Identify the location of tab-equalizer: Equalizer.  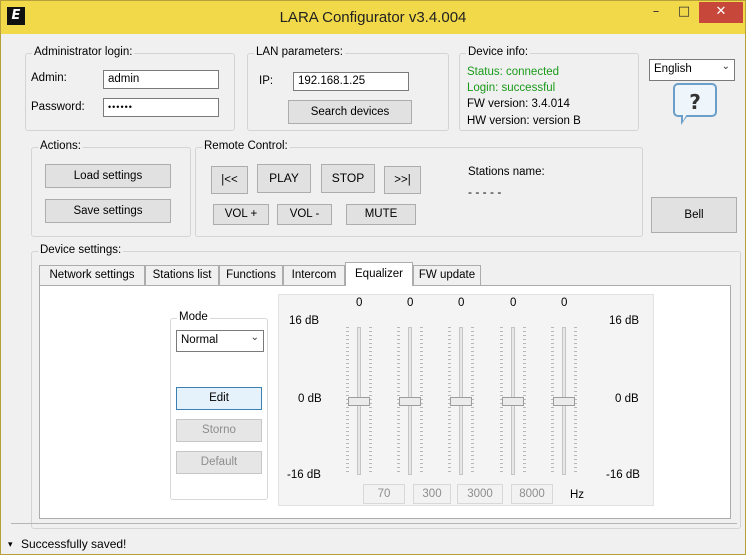
(379, 274).